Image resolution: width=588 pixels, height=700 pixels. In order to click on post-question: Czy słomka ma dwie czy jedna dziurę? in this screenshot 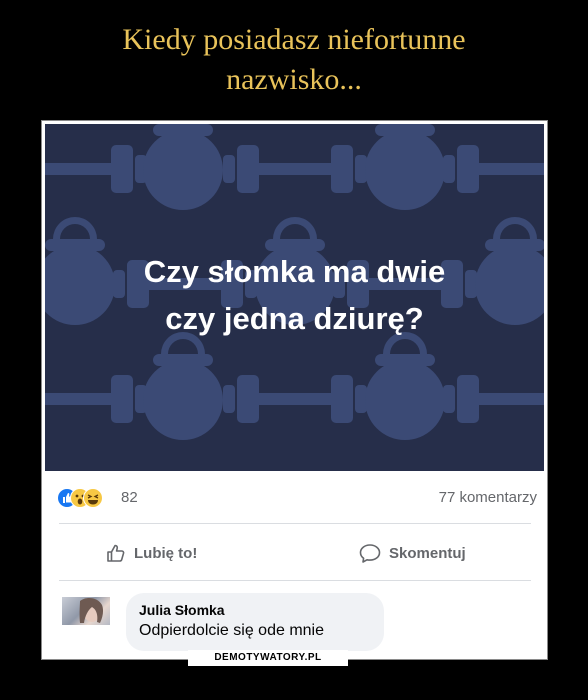, I will do `click(294, 295)`.